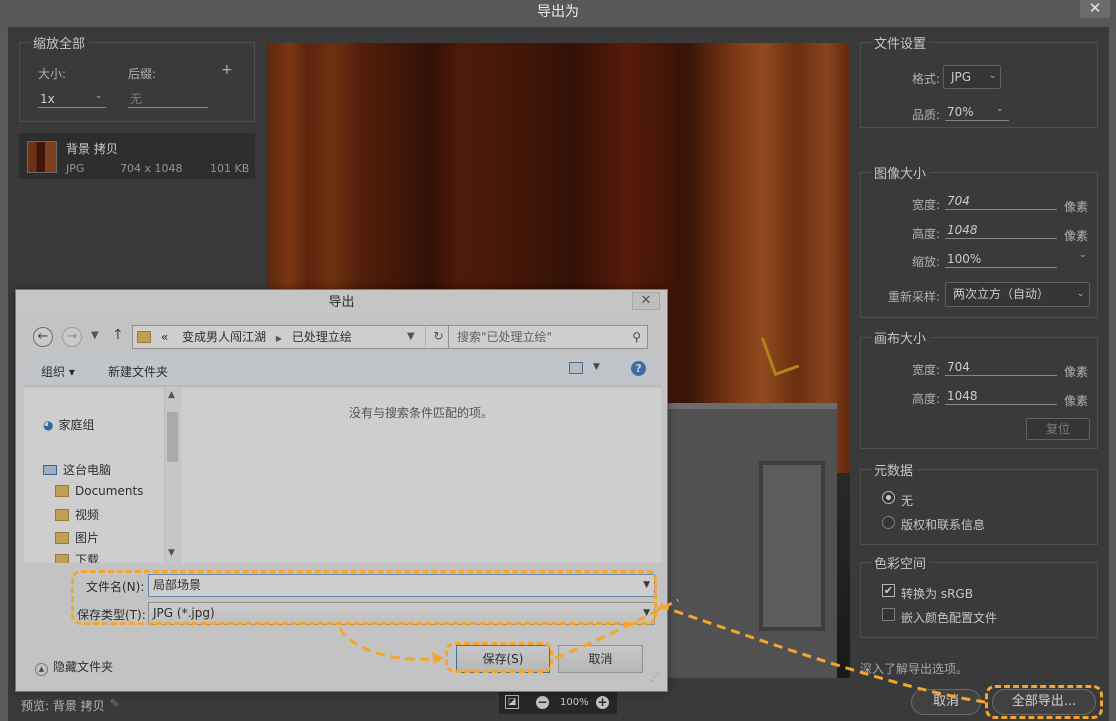  Describe the element at coordinates (438, 658) in the screenshot. I see `arrowhead-save` at that location.